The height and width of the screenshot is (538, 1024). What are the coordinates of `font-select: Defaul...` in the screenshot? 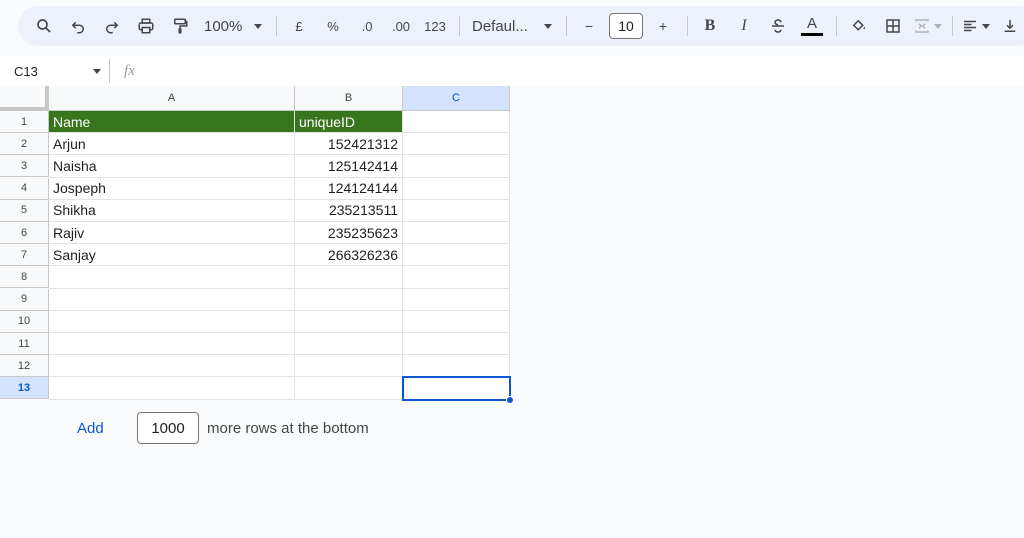 It's located at (512, 26).